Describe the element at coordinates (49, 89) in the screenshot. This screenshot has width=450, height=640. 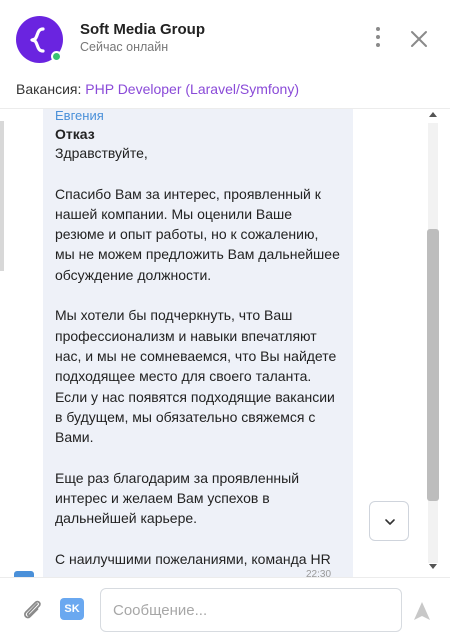
I see `vacancy-label: Вакансия:` at that location.